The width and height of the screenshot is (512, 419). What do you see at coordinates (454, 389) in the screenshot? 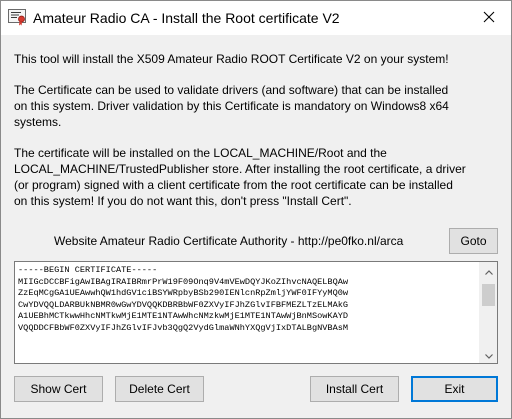
I see `exit-button: Exit` at bounding box center [454, 389].